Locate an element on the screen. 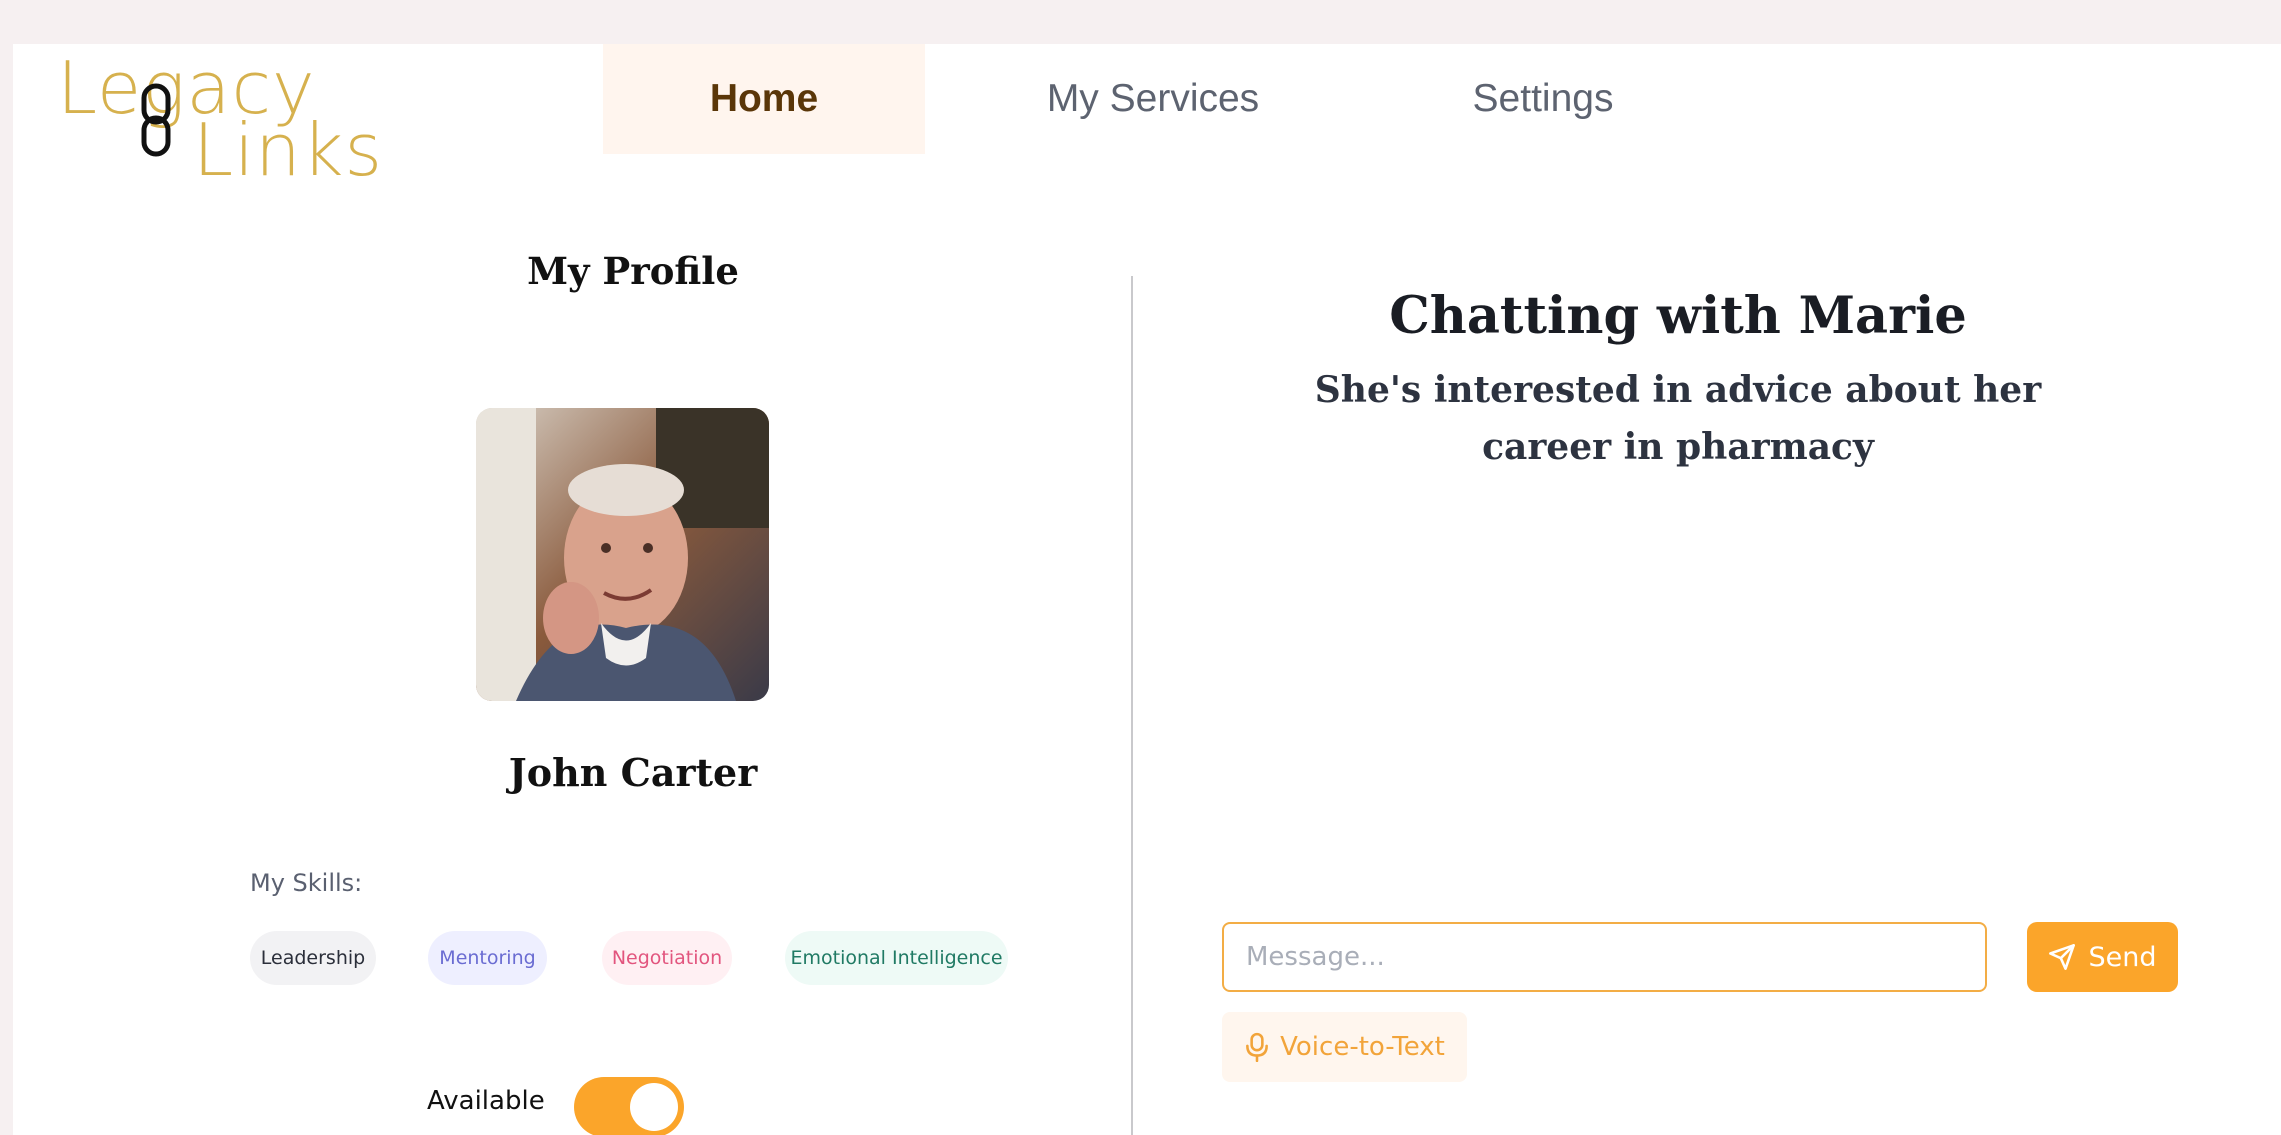  toggle-knob is located at coordinates (654, 1107).